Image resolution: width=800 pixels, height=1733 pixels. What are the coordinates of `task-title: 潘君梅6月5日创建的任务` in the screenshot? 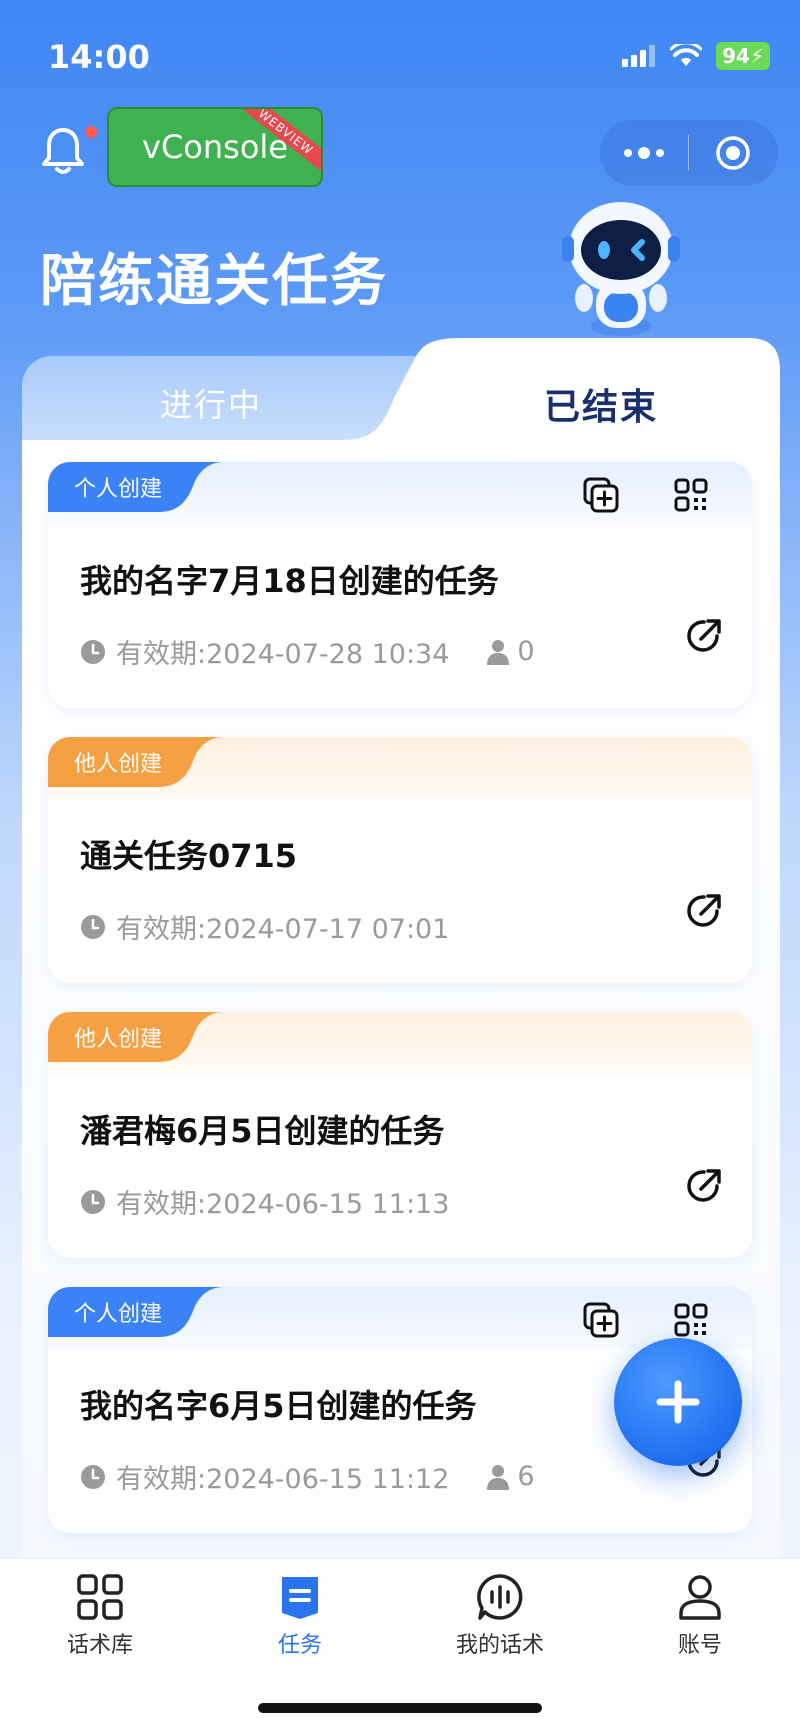 It's located at (262, 1131).